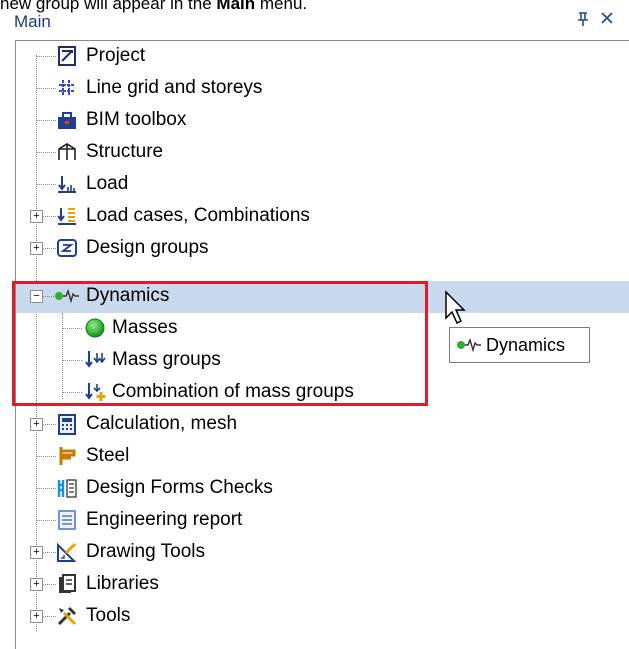 The width and height of the screenshot is (629, 649). I want to click on tooltip-label: Dynamics, so click(526, 345).